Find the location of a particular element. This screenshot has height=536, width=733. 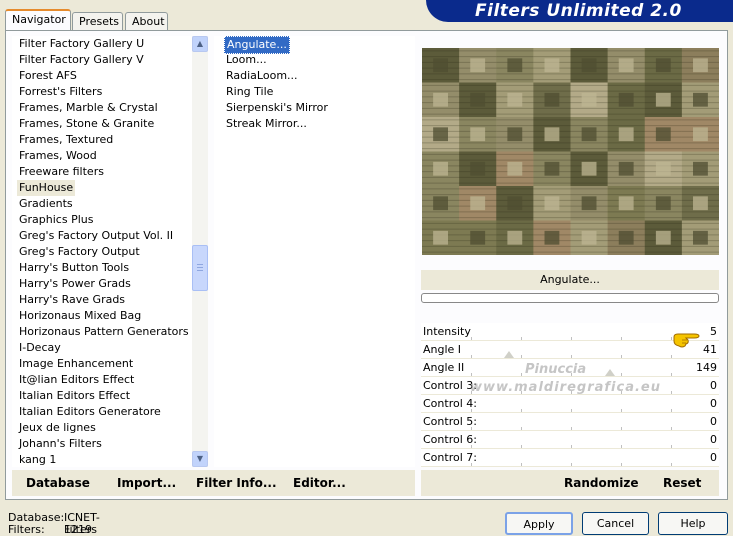

reset-button: Reset is located at coordinates (682, 483).